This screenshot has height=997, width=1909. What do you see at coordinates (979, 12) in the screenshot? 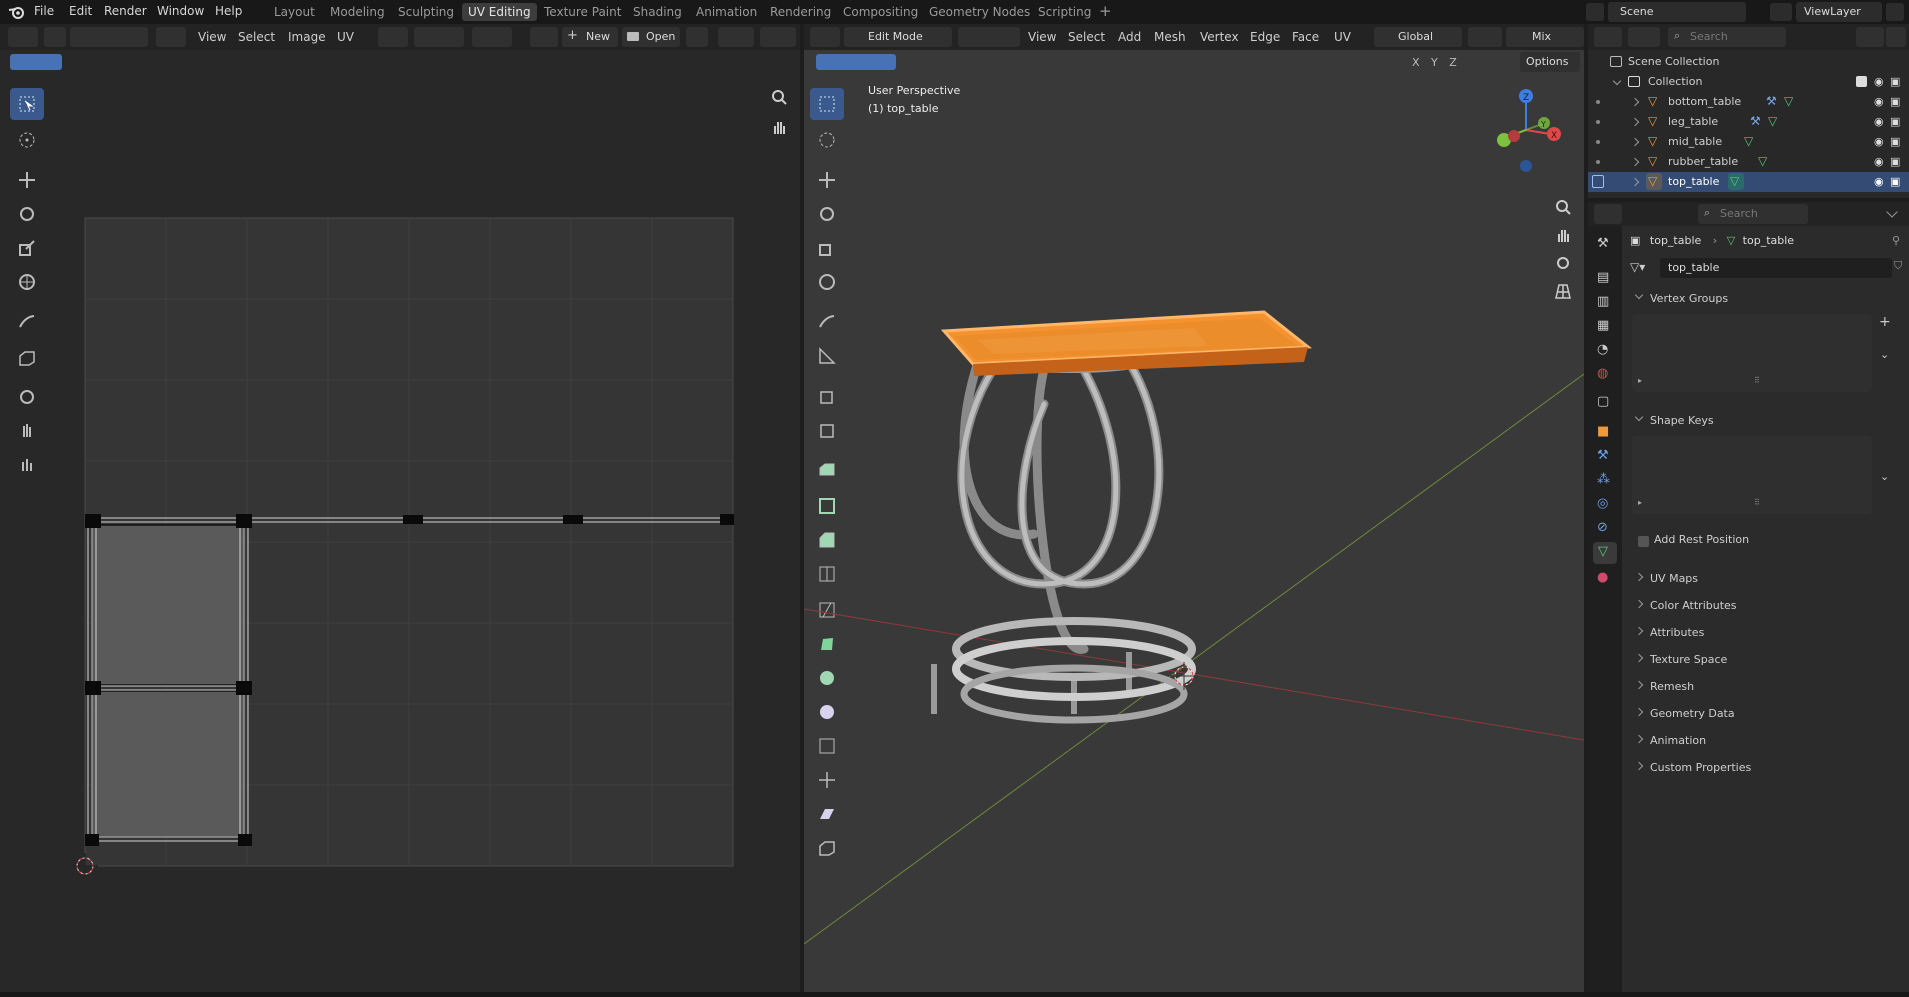
I see `tab-geometry-nodes: Geometry Nodes` at bounding box center [979, 12].